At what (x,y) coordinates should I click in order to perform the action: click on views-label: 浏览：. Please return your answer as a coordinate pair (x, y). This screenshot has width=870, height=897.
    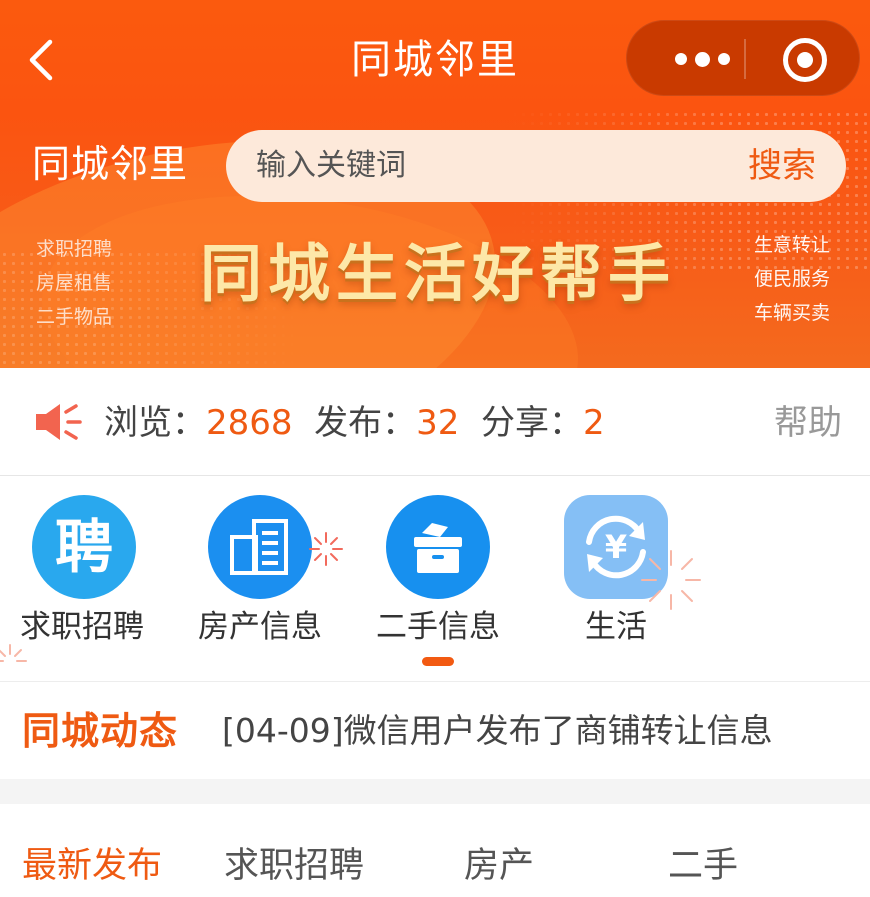
    Looking at the image, I should click on (155, 423).